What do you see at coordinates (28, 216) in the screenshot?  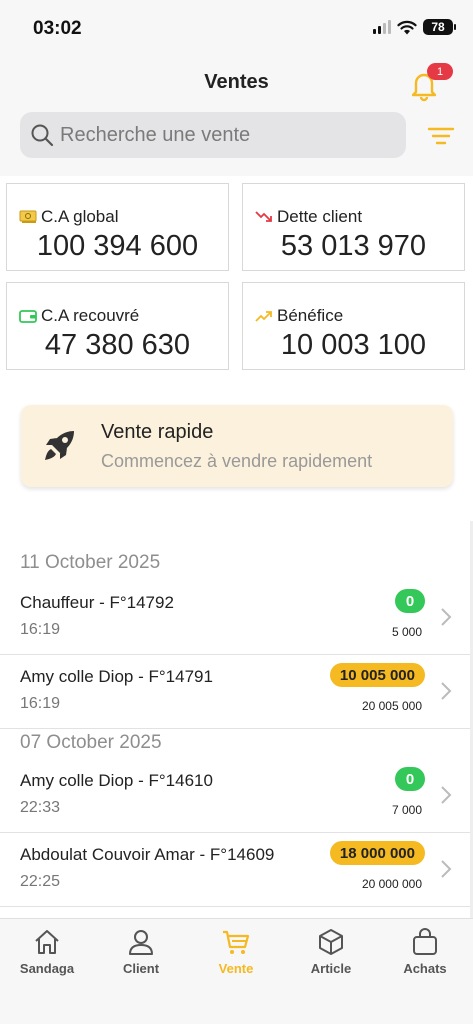 I see `money-icon` at bounding box center [28, 216].